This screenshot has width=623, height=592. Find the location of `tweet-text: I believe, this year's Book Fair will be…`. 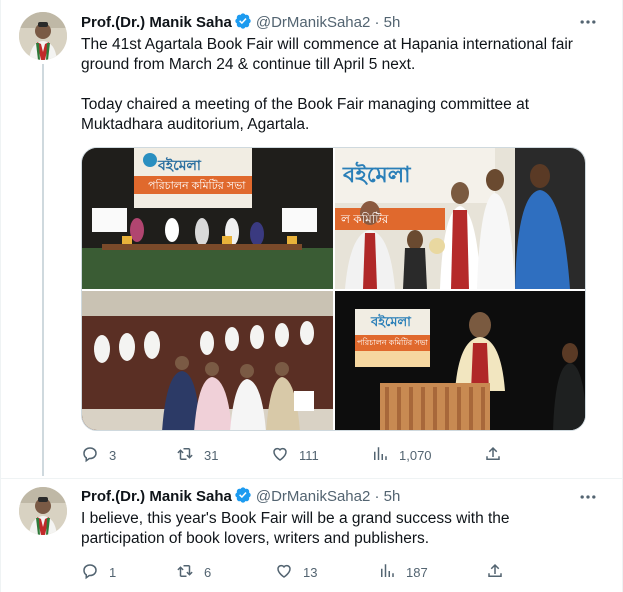

tweet-text: I believe, this year's Book Fair will be… is located at coordinates (338, 529).